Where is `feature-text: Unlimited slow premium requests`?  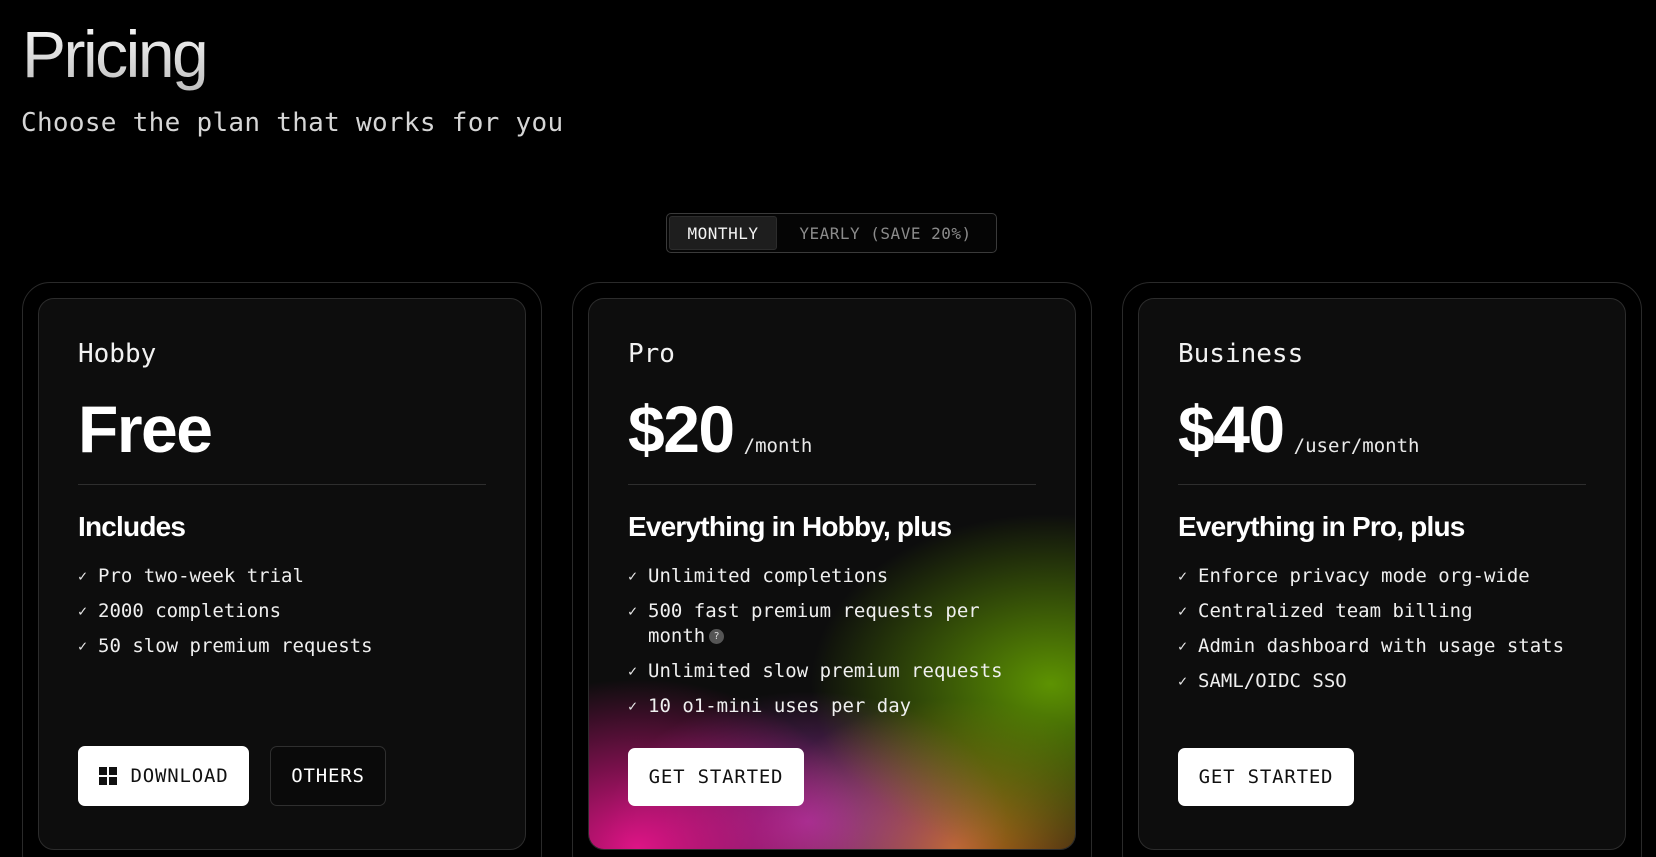
feature-text: Unlimited slow premium requests is located at coordinates (825, 671).